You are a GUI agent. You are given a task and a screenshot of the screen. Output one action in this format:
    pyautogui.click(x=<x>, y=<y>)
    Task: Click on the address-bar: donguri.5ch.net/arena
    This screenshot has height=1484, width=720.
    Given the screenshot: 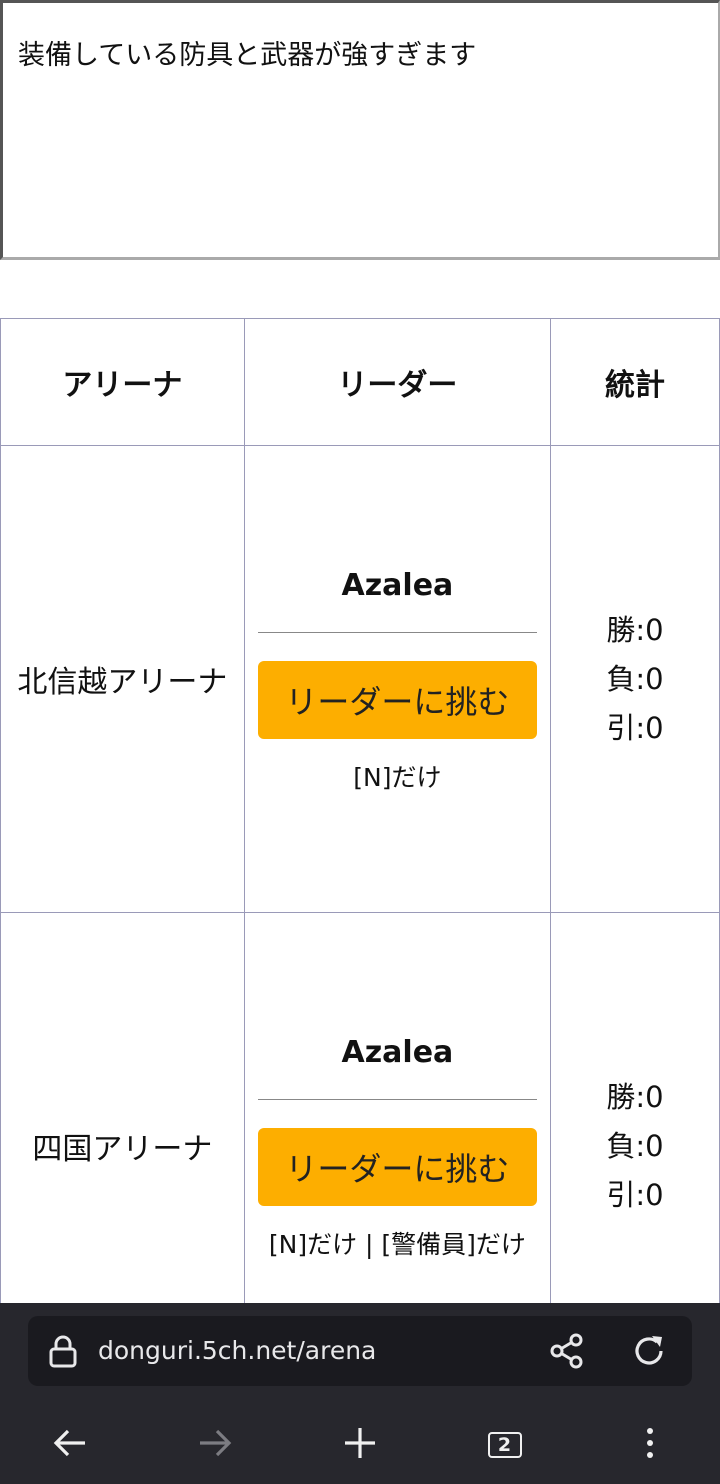 What is the action you would take?
    pyautogui.click(x=360, y=1351)
    